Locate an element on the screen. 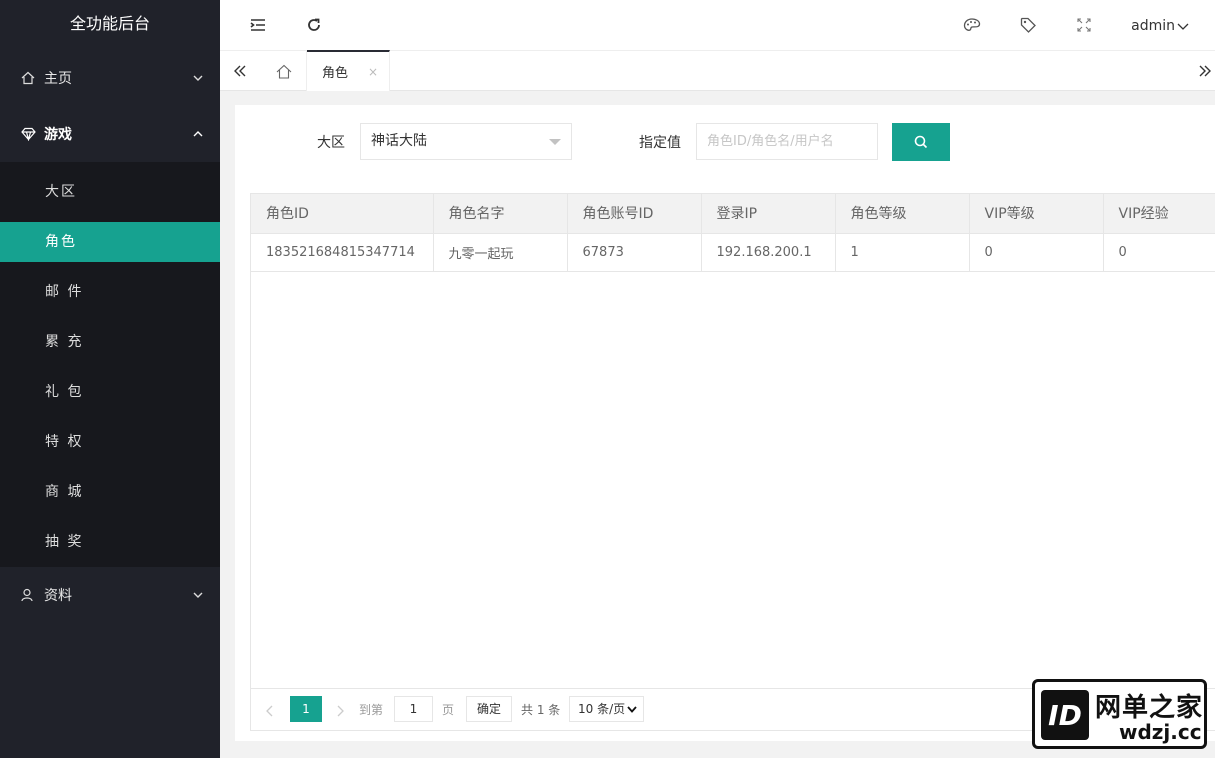 The height and width of the screenshot is (758, 1215). tag-icon is located at coordinates (1028, 25).